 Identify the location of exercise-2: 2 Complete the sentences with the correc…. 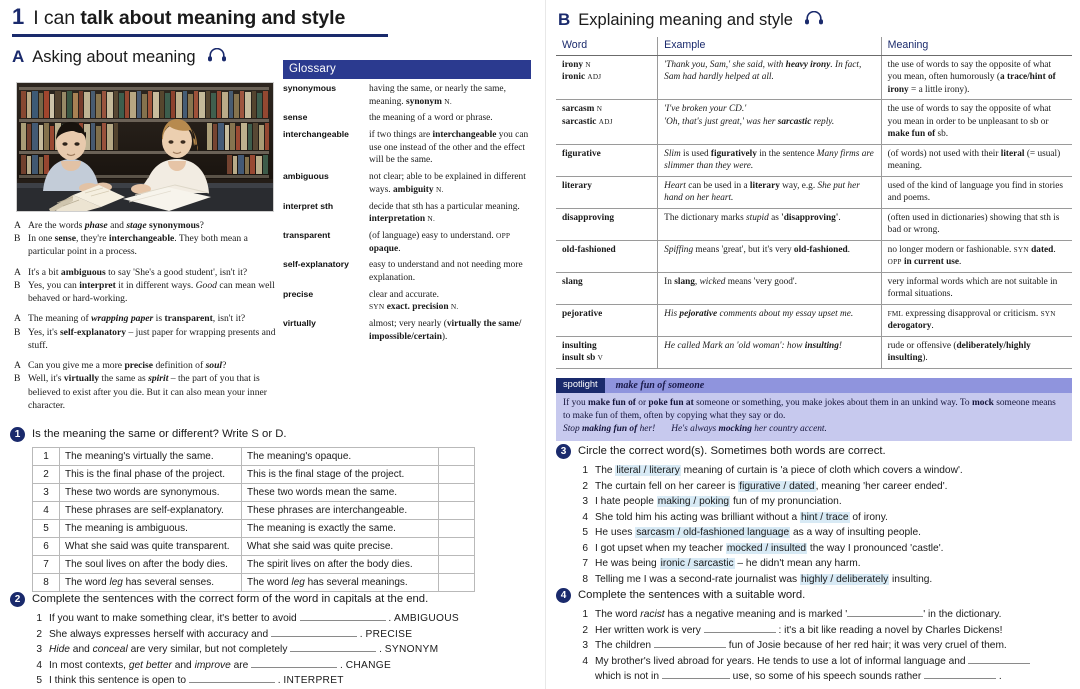
(275, 640).